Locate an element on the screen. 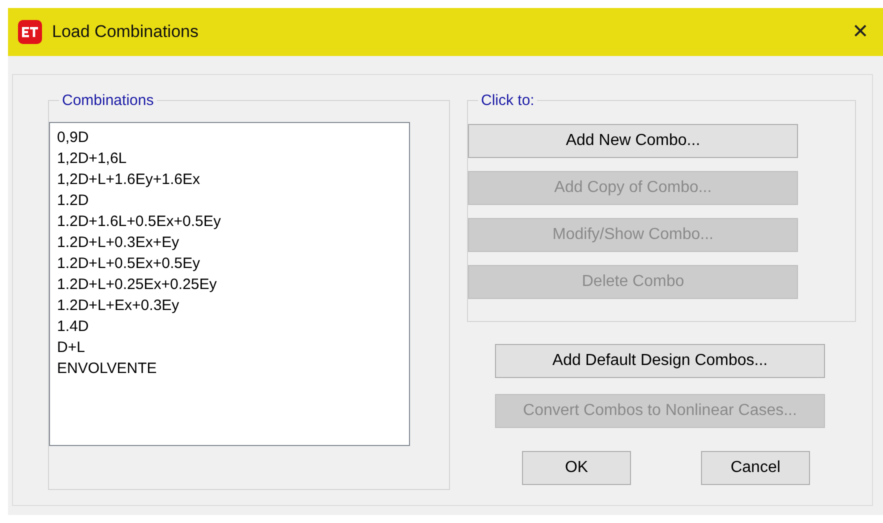  list-item: 1.4D is located at coordinates (229, 326).